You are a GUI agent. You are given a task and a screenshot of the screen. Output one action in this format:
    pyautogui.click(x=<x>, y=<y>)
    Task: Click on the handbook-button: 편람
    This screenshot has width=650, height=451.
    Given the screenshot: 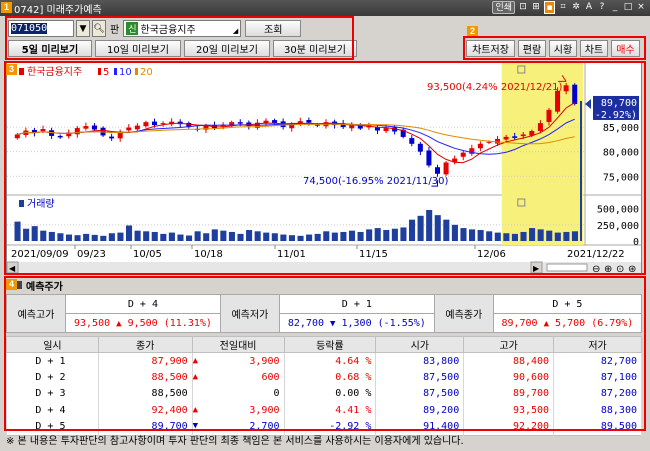 What is the action you would take?
    pyautogui.click(x=532, y=48)
    